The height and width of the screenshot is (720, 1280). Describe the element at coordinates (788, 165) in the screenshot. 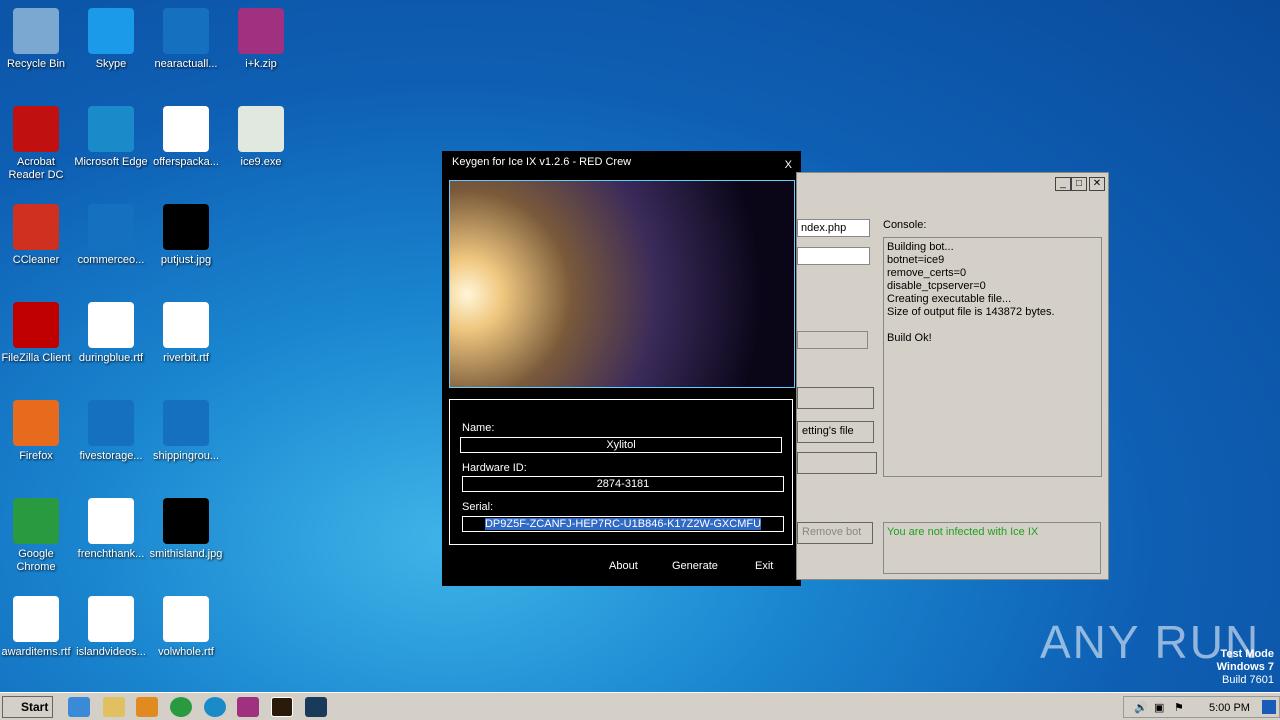

I see `close-button: X` at that location.